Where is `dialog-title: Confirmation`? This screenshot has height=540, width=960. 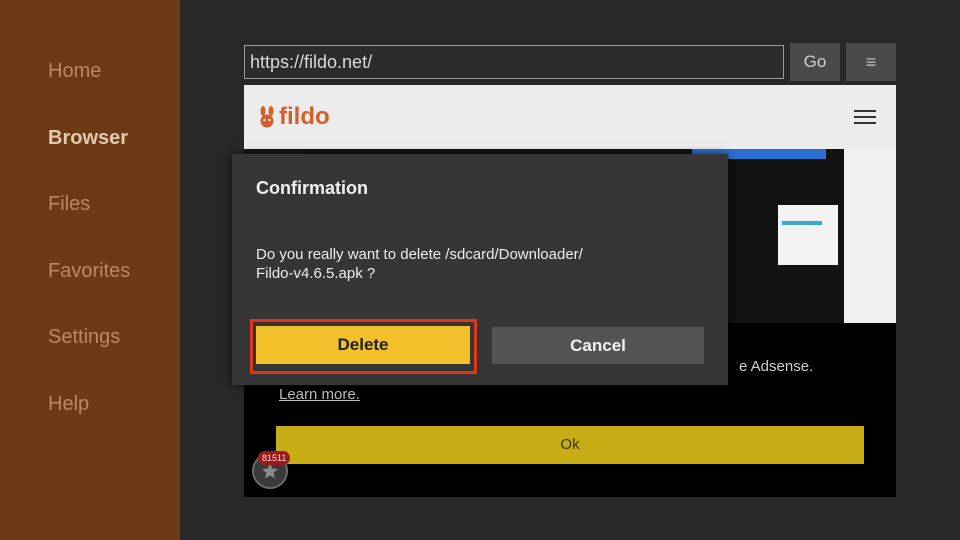
dialog-title: Confirmation is located at coordinates (312, 188).